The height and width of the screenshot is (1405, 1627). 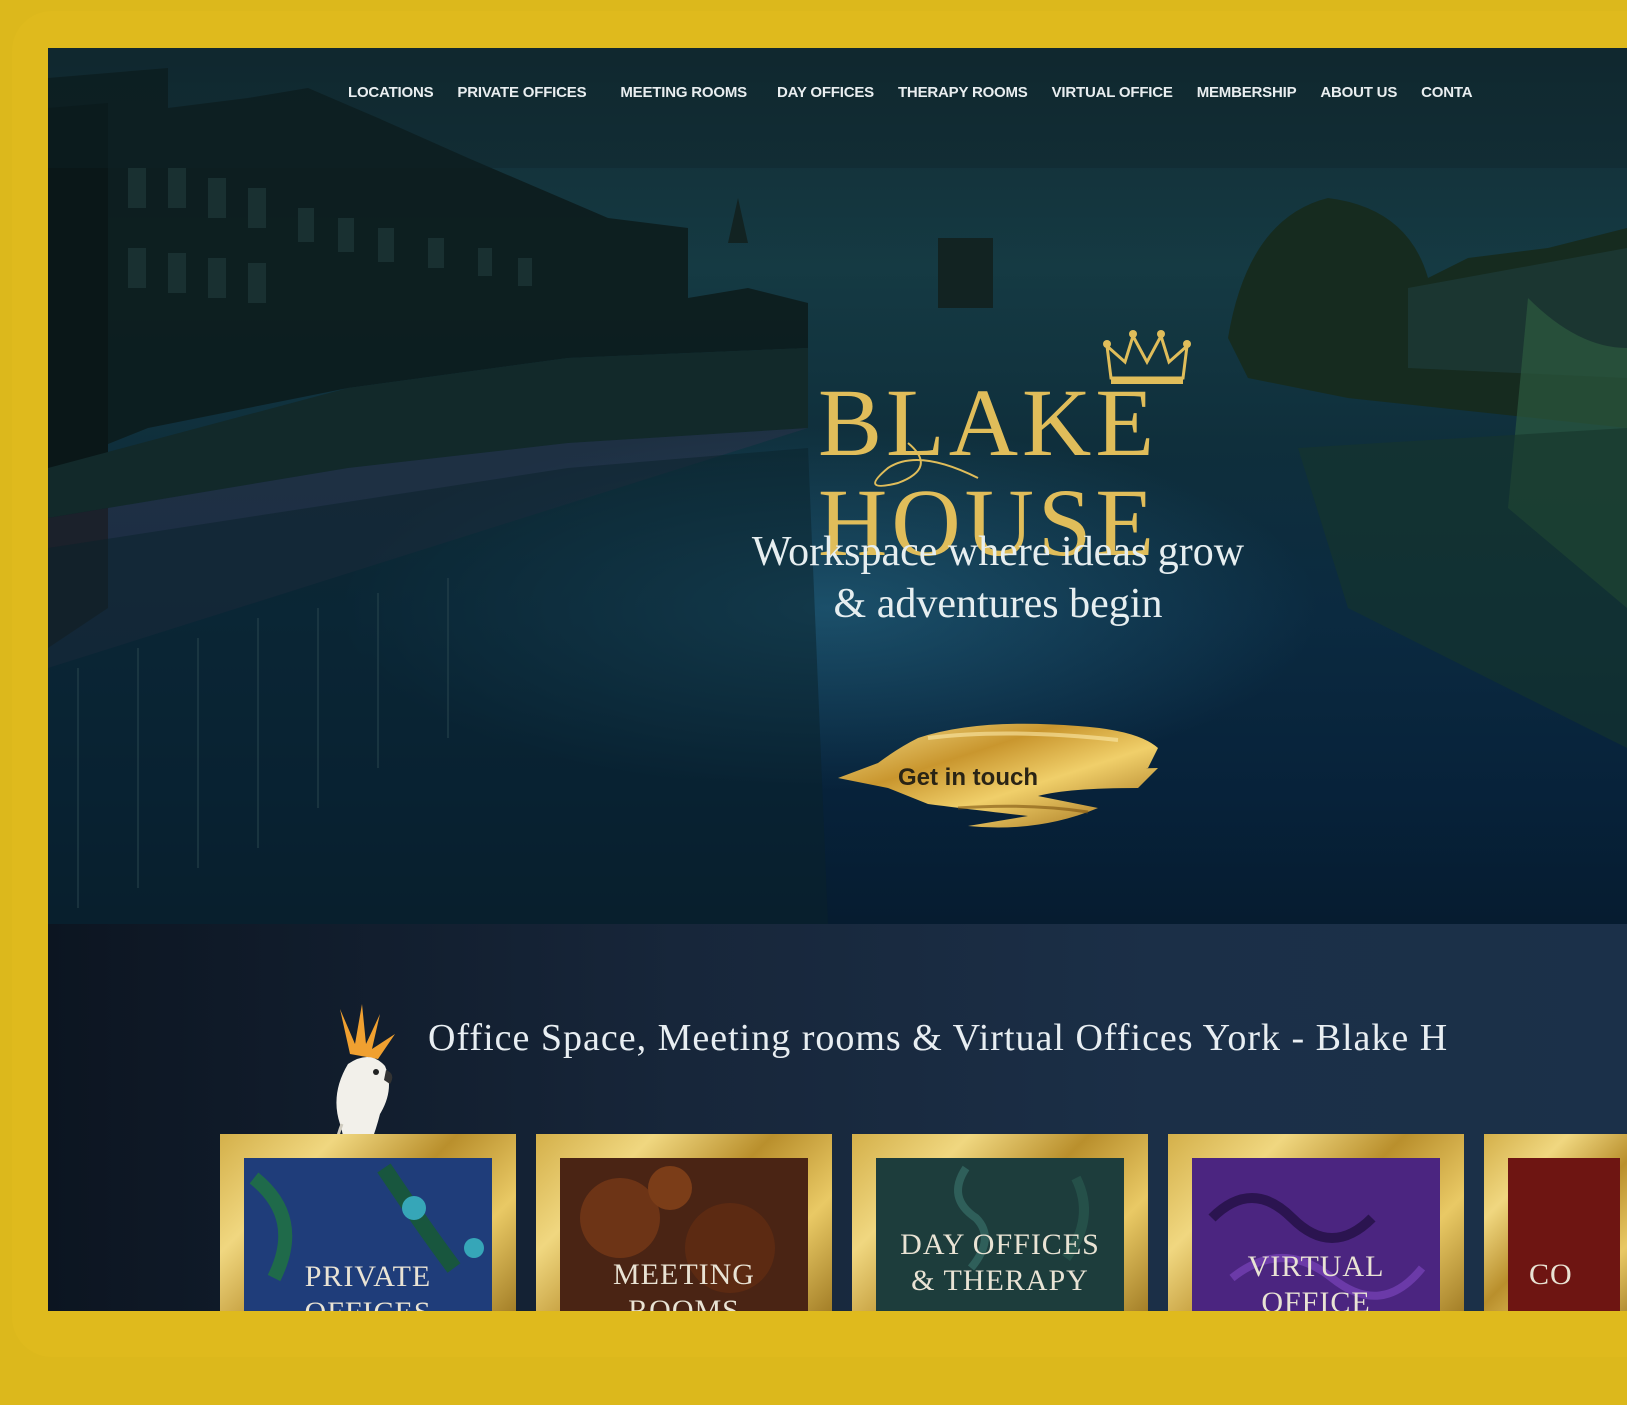 What do you see at coordinates (1000, 1280) in the screenshot?
I see `card-day-offices-label-2: & THERAPY` at bounding box center [1000, 1280].